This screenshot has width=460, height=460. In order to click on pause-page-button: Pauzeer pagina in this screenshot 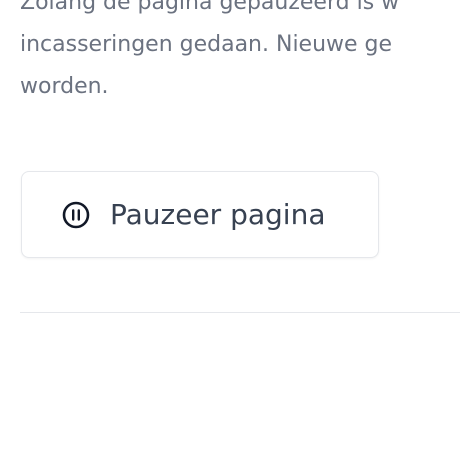, I will do `click(200, 214)`.